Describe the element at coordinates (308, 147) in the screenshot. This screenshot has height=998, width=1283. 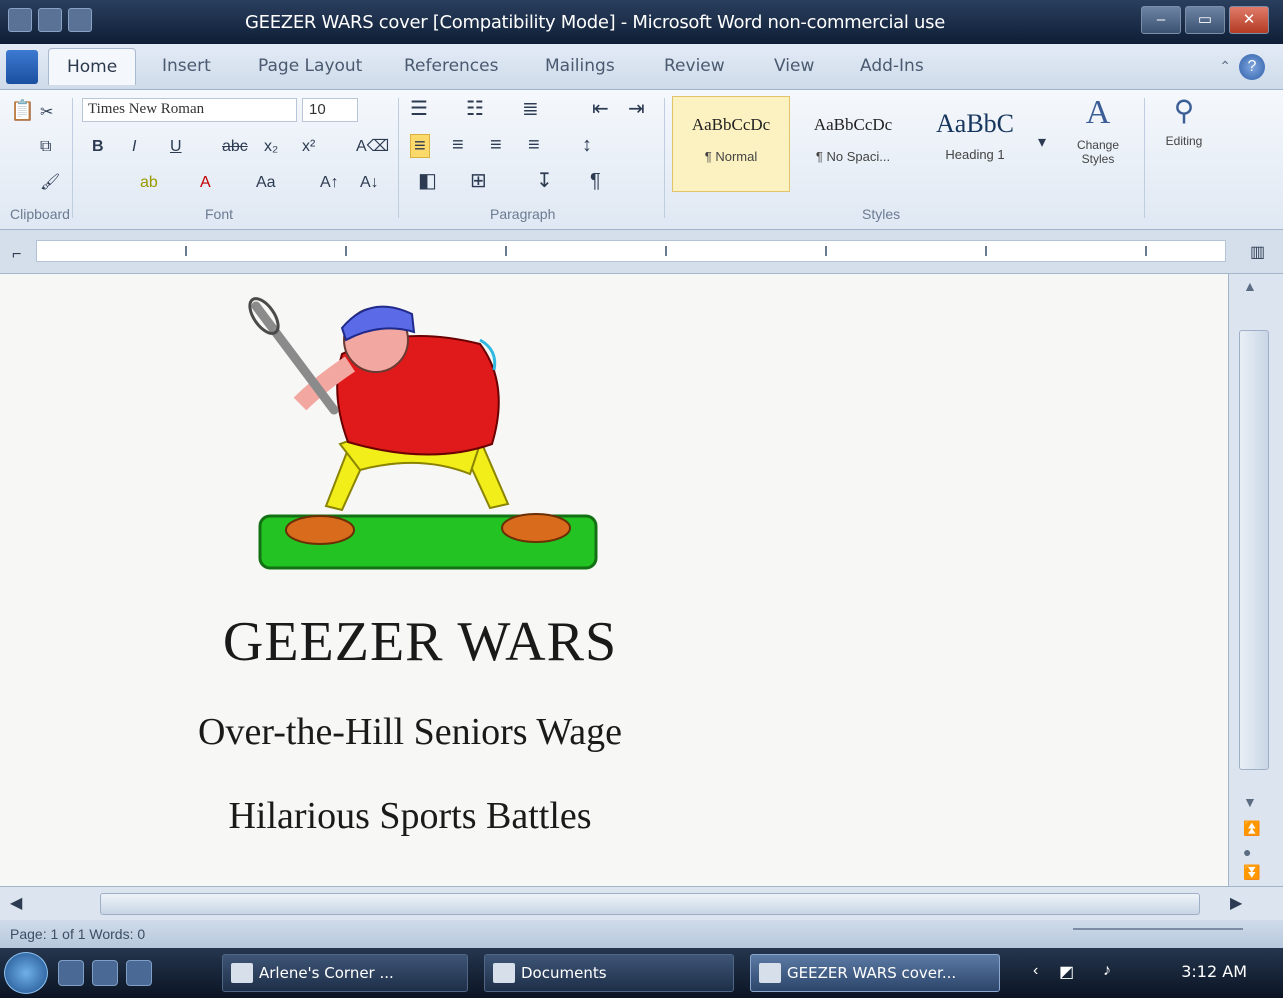
I see `superscript-icon: x²` at that location.